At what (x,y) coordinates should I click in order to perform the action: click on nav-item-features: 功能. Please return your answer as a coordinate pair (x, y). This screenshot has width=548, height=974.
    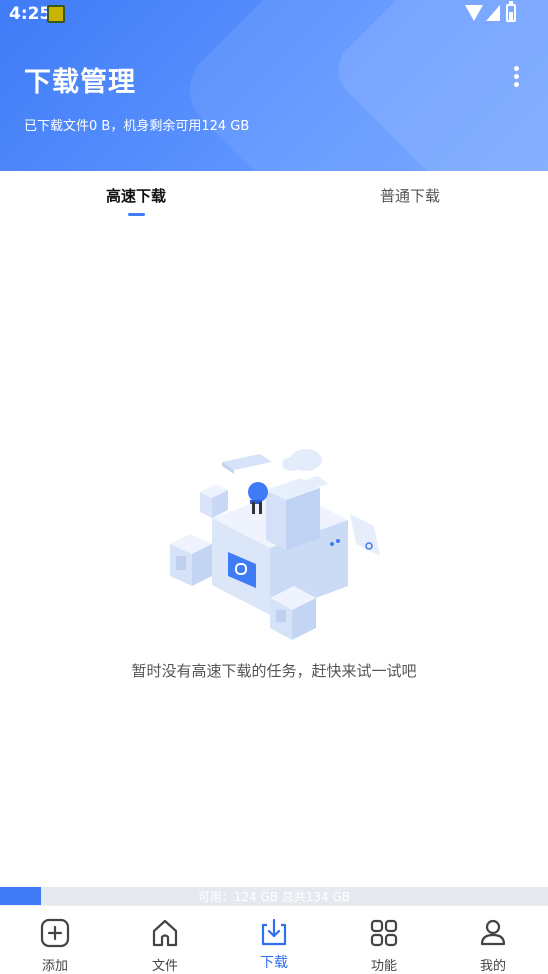
    Looking at the image, I should click on (384, 940).